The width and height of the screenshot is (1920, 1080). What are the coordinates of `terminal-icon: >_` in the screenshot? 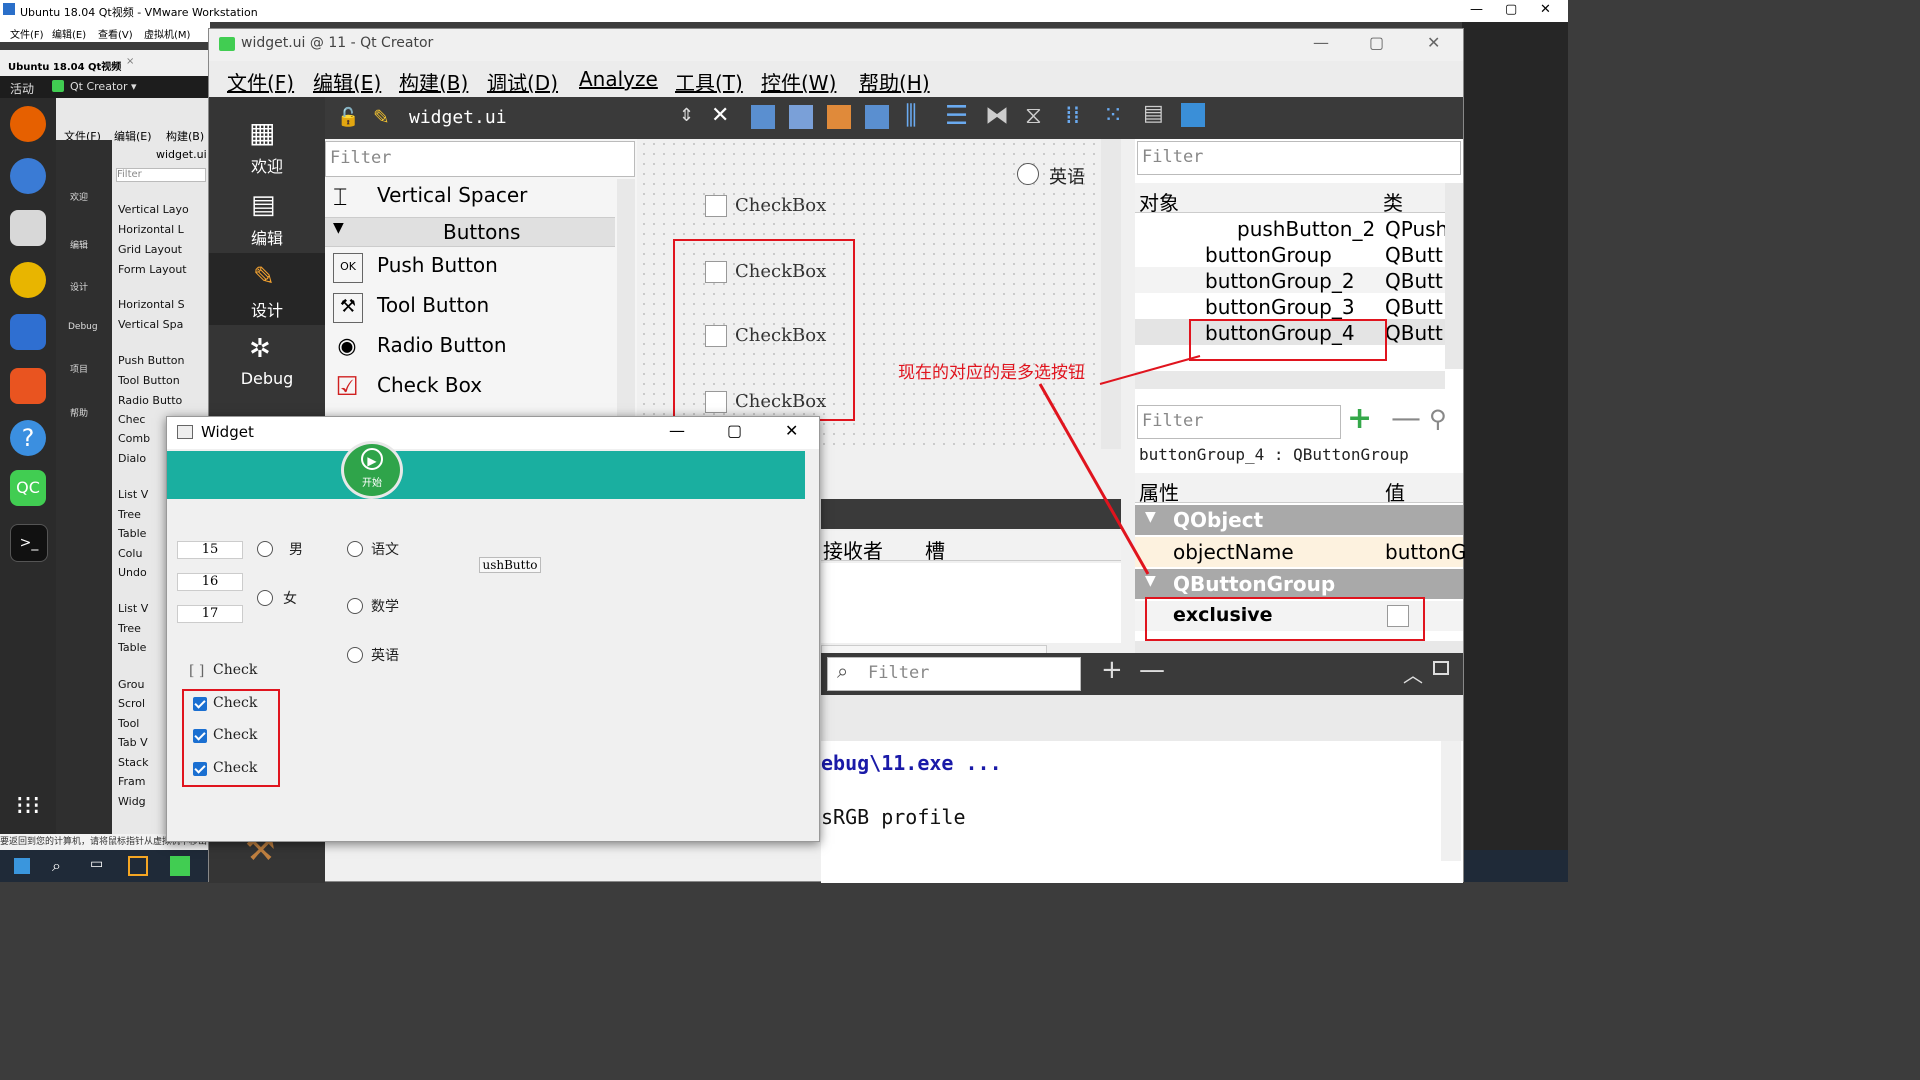 It's located at (29, 543).